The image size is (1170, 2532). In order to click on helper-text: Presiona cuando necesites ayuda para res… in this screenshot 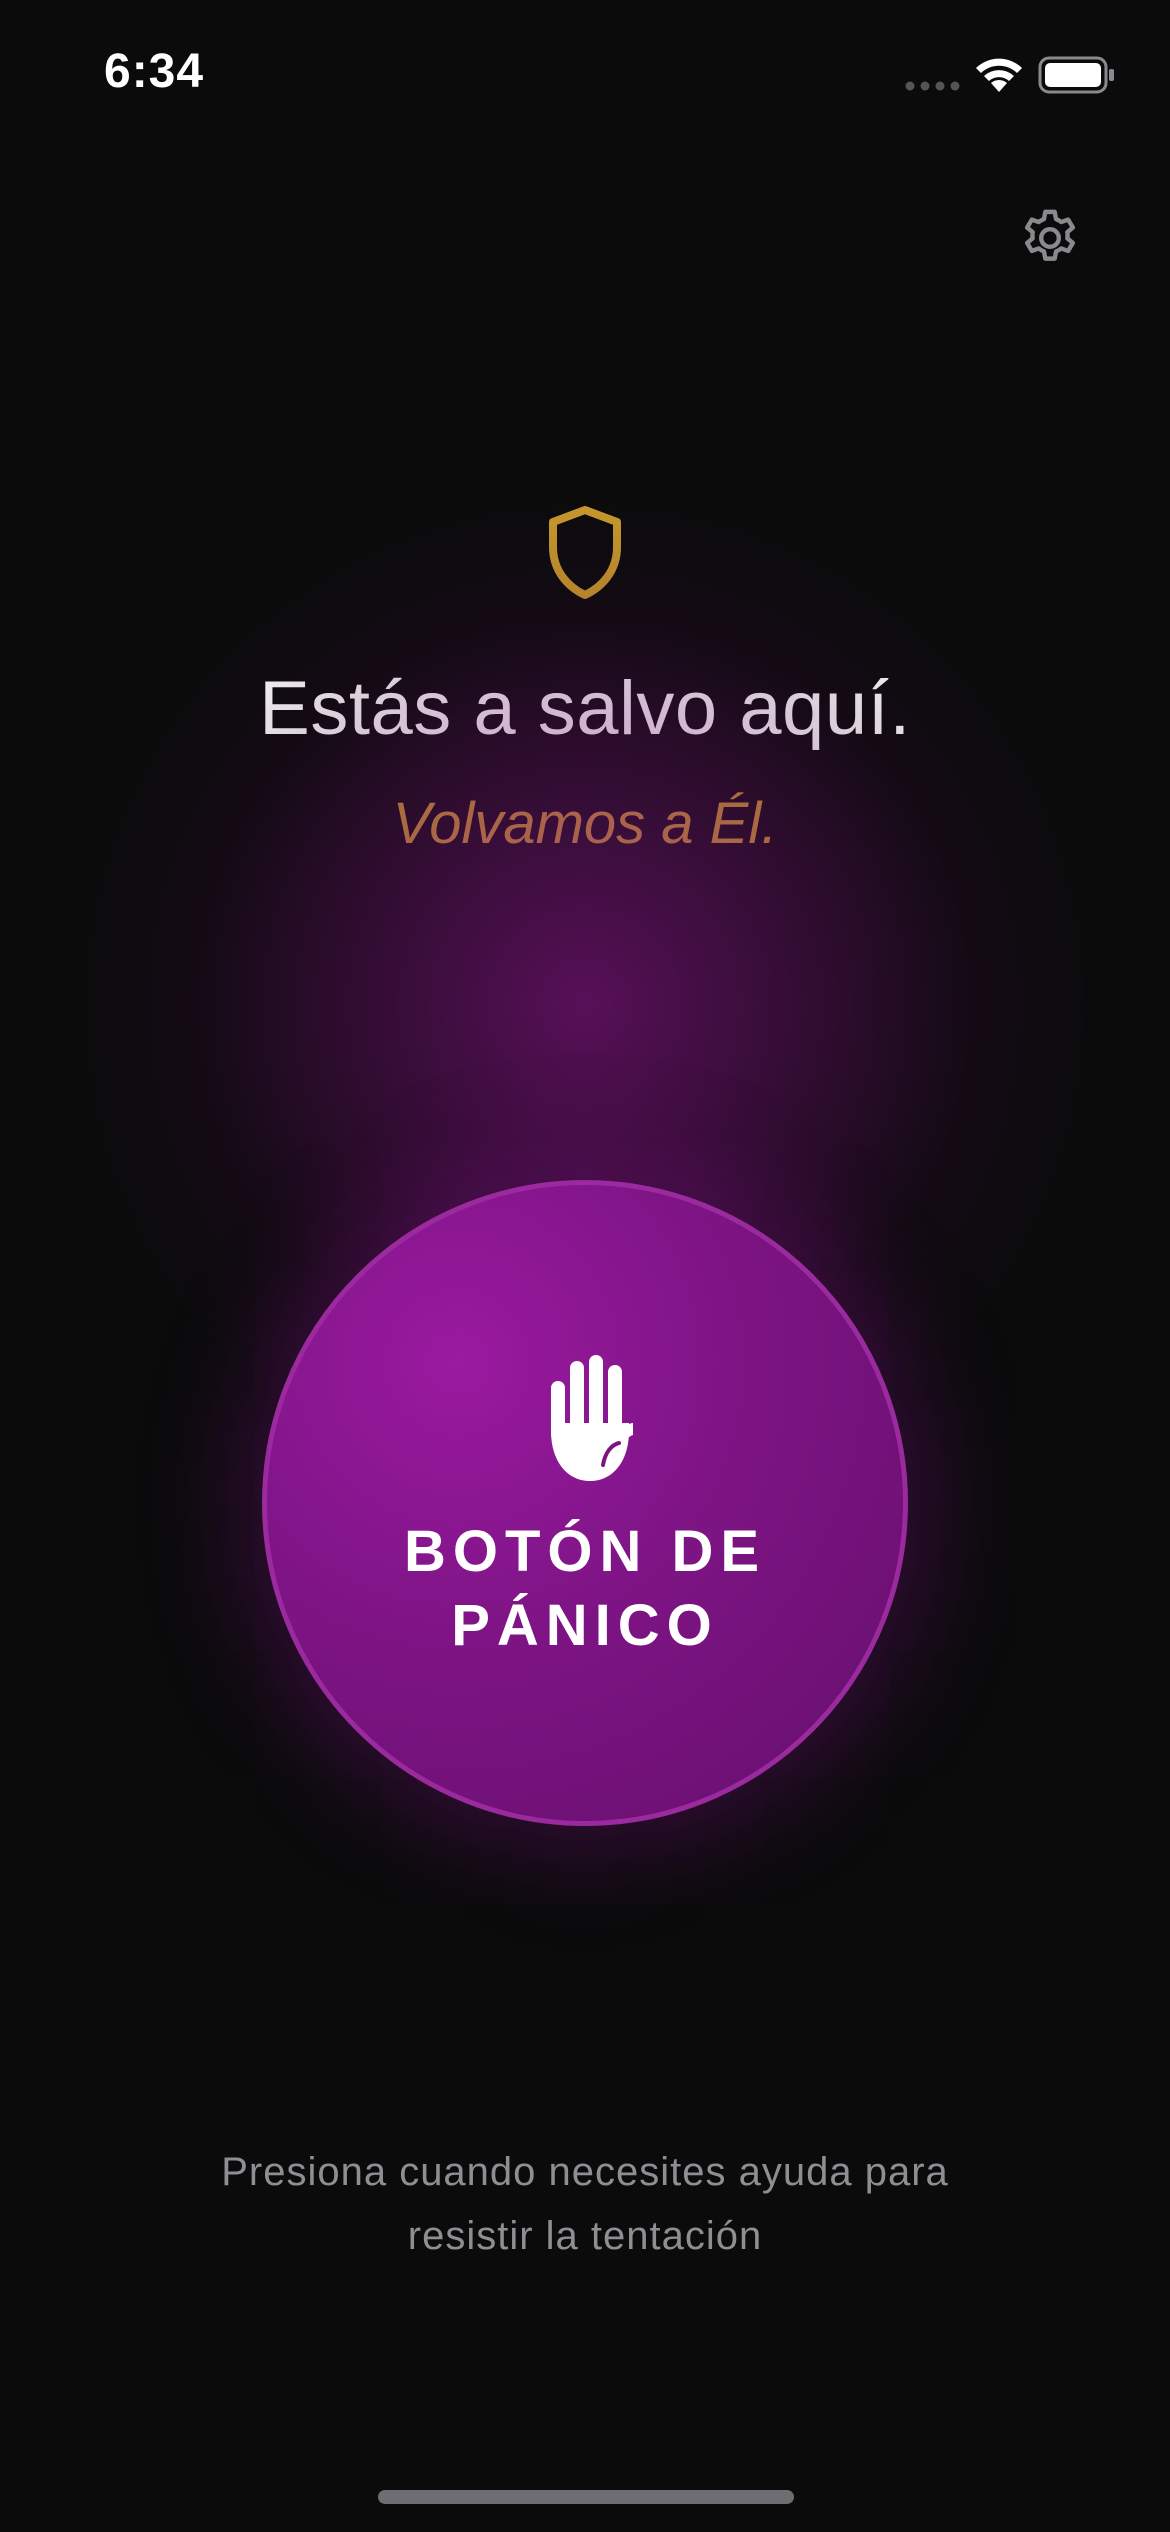, I will do `click(585, 2204)`.